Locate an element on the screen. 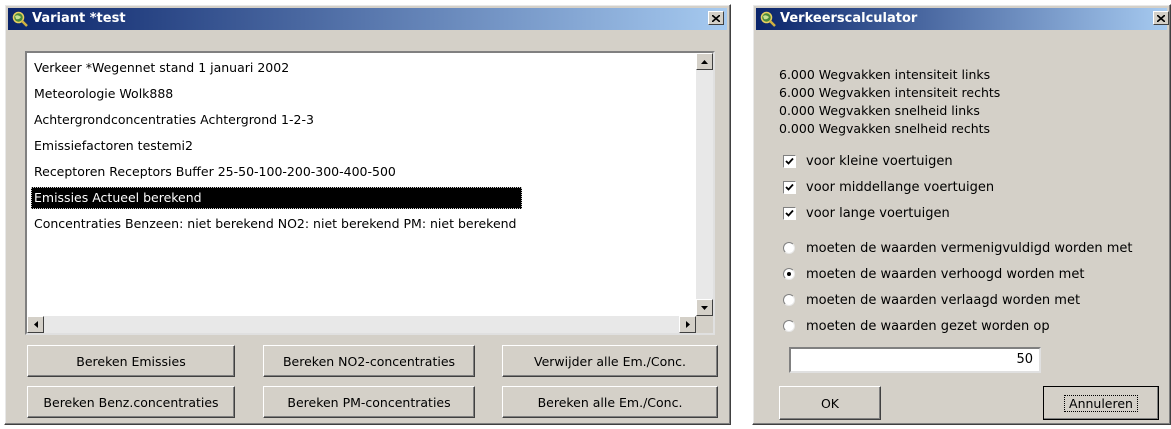 This screenshot has width=1171, height=429. checkbox-label: voor middellange voertuigen is located at coordinates (900, 187).